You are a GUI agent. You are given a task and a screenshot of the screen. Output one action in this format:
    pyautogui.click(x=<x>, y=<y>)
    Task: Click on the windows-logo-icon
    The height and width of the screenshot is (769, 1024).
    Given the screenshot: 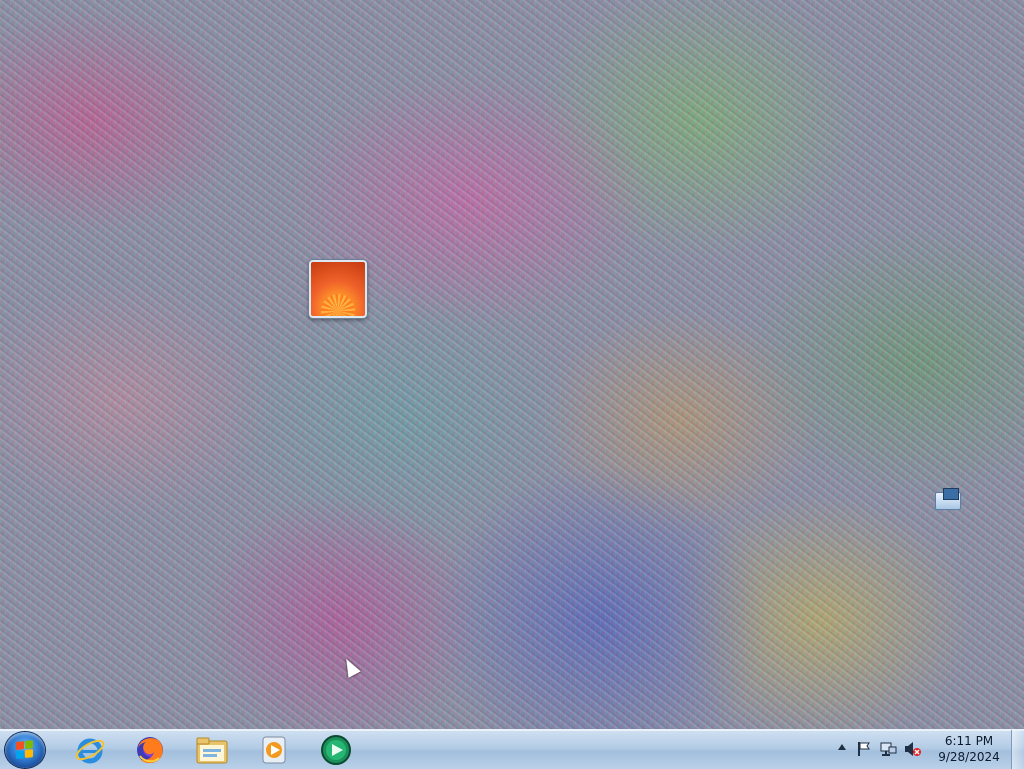 What is the action you would take?
    pyautogui.click(x=25, y=750)
    